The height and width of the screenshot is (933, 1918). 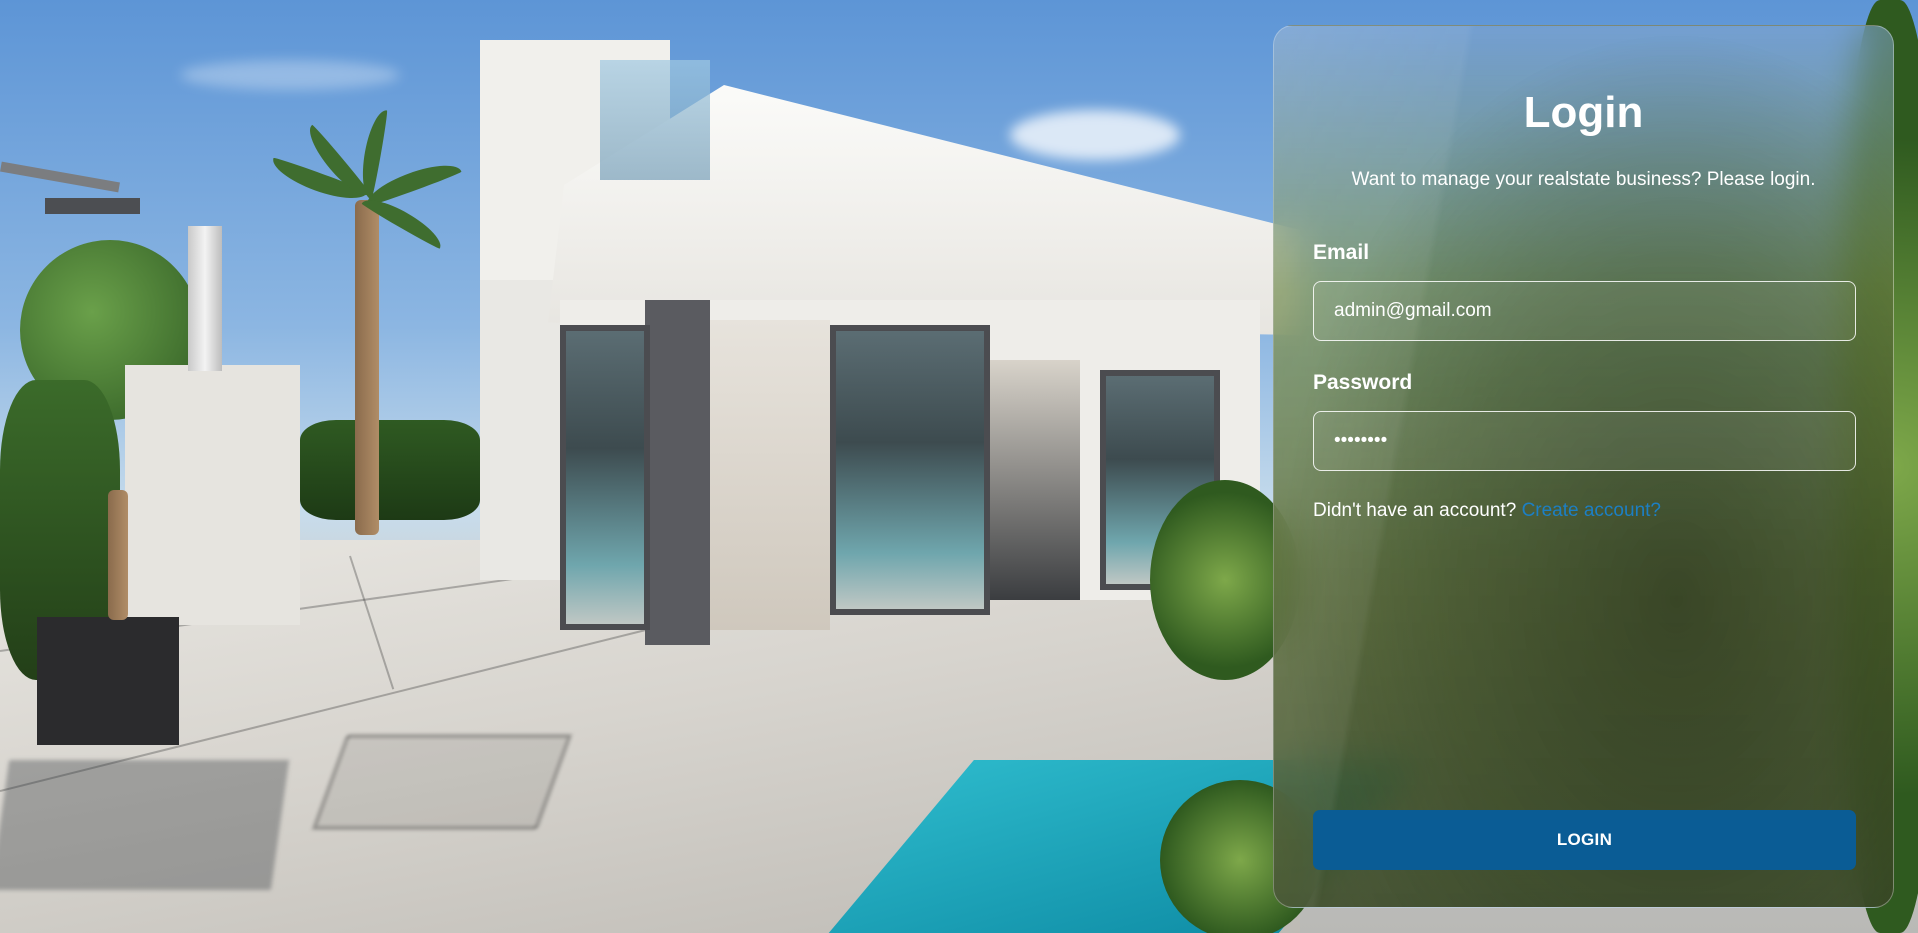 I want to click on pillar, so click(x=677, y=472).